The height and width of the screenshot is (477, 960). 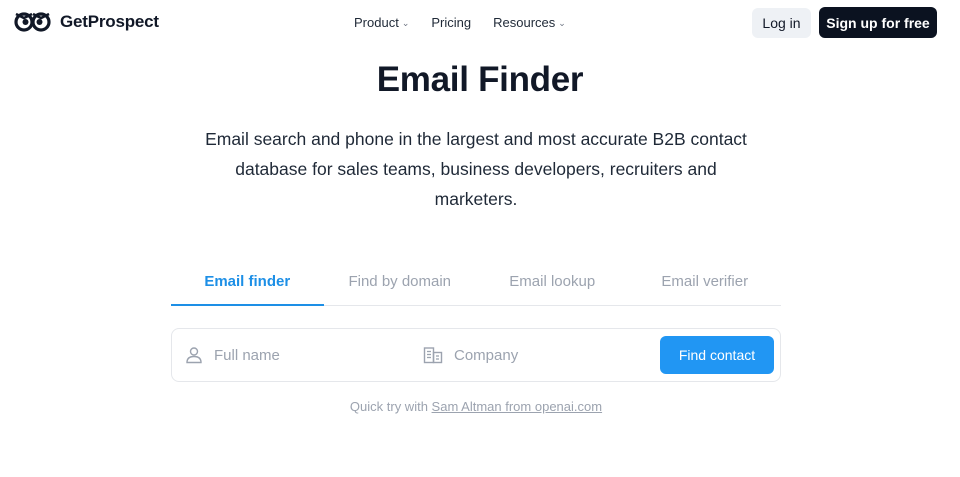 I want to click on nav-item-label: Resources, so click(x=524, y=22).